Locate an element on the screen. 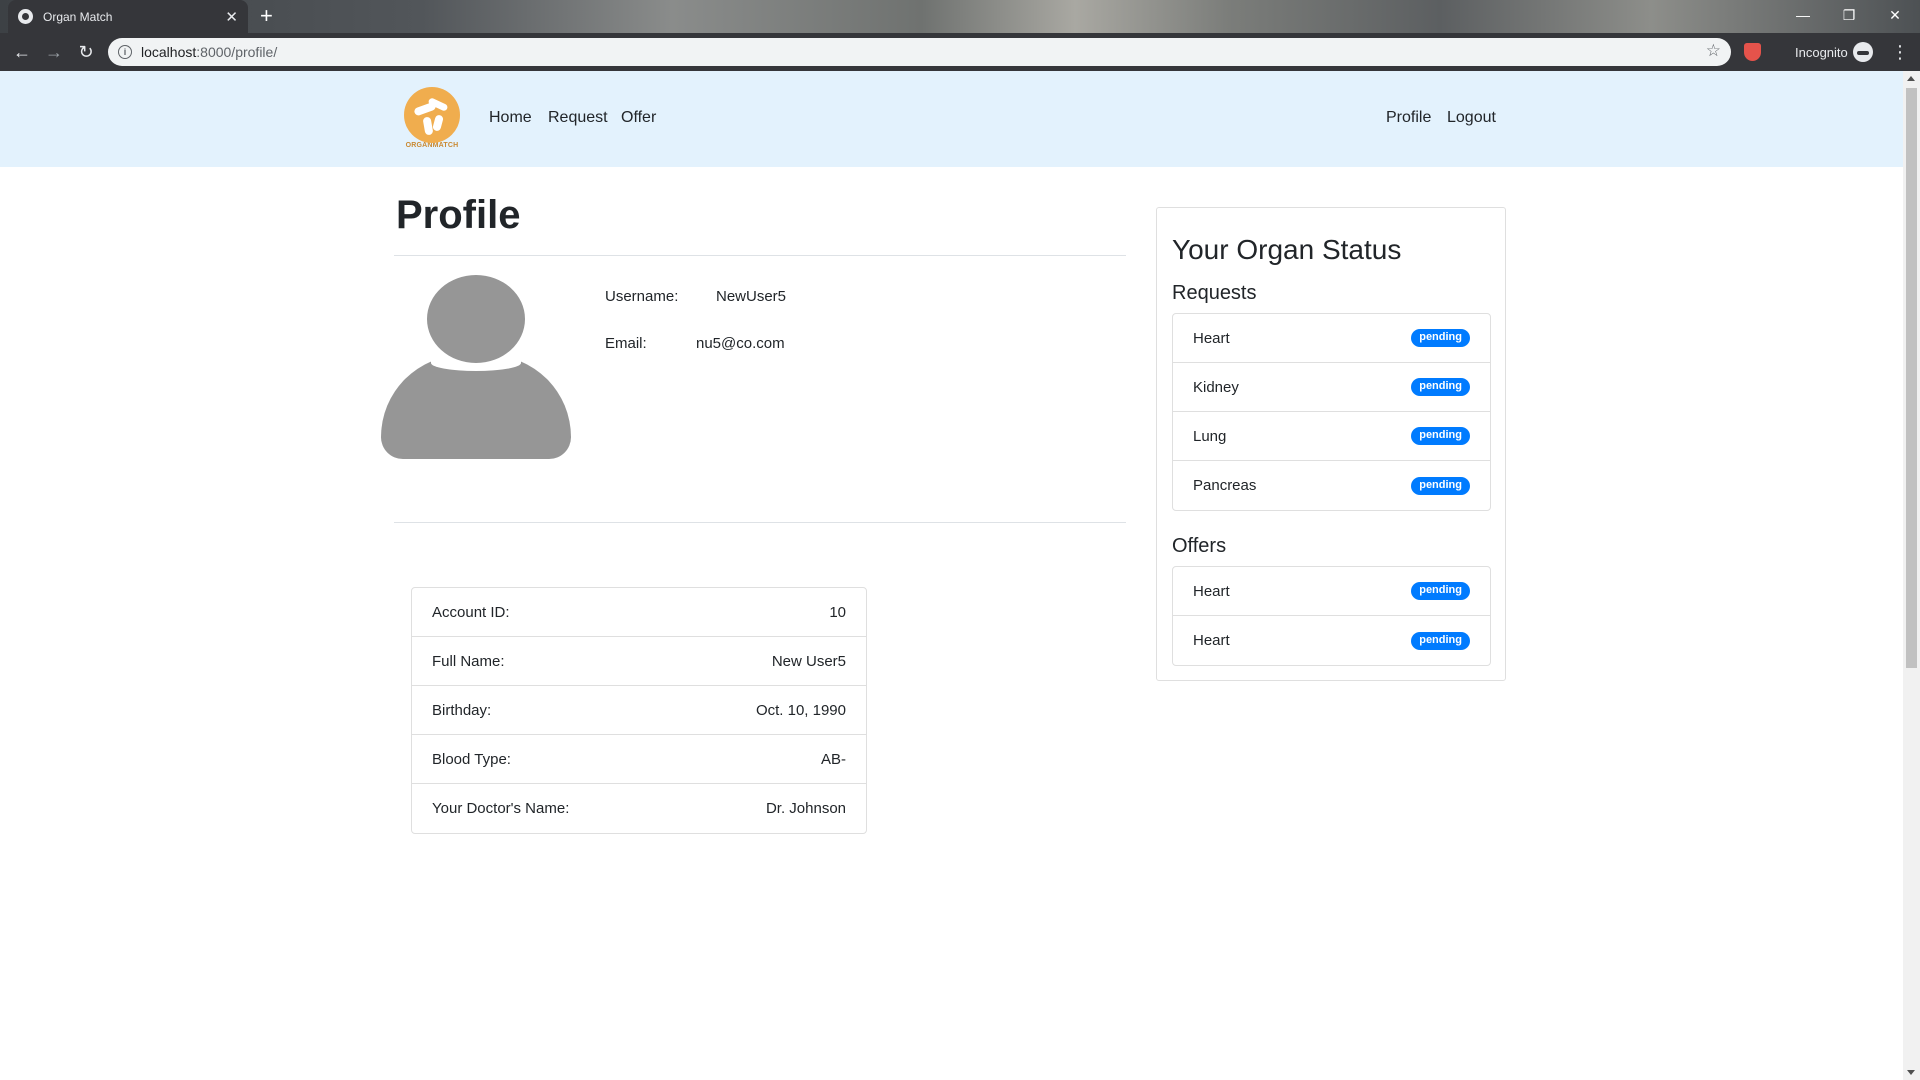 This screenshot has width=1920, height=1080. account-row: Birthday: Oct. 10, 1990 is located at coordinates (639, 710).